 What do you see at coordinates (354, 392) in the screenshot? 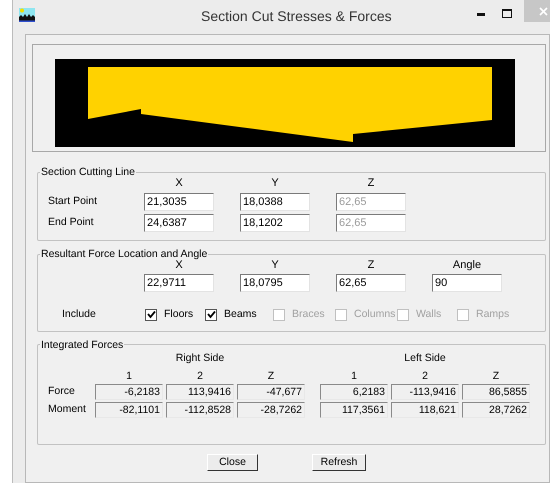
I see `result-field: 6,2183` at bounding box center [354, 392].